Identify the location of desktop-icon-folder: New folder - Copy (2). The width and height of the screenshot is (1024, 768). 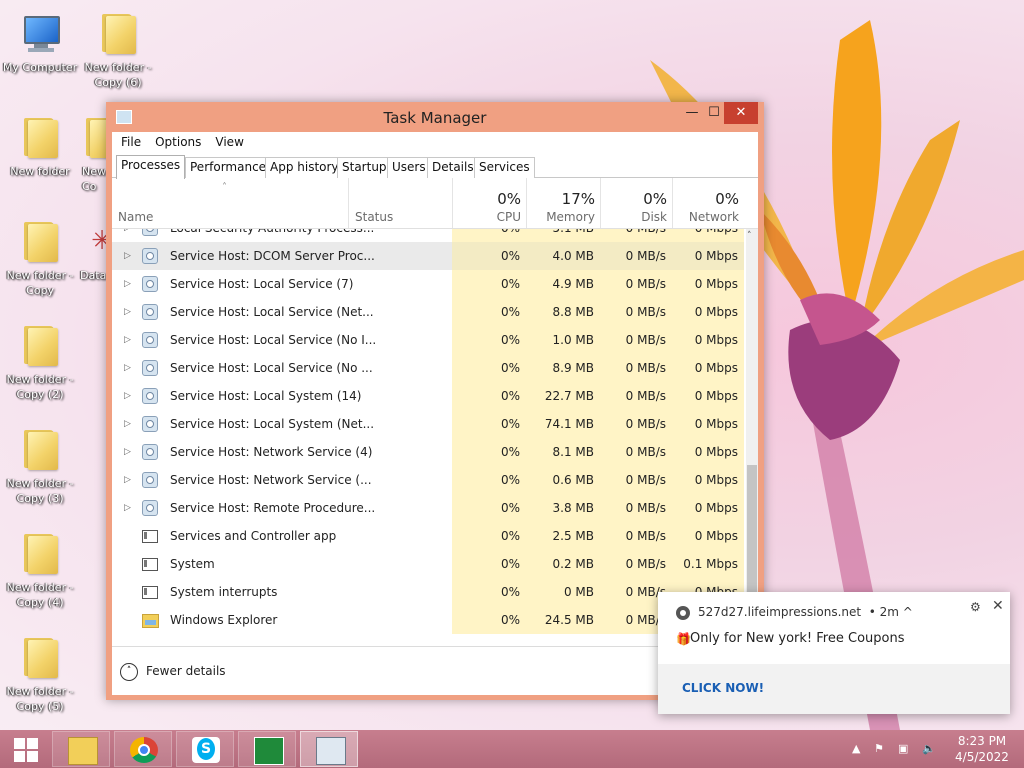
(40, 362).